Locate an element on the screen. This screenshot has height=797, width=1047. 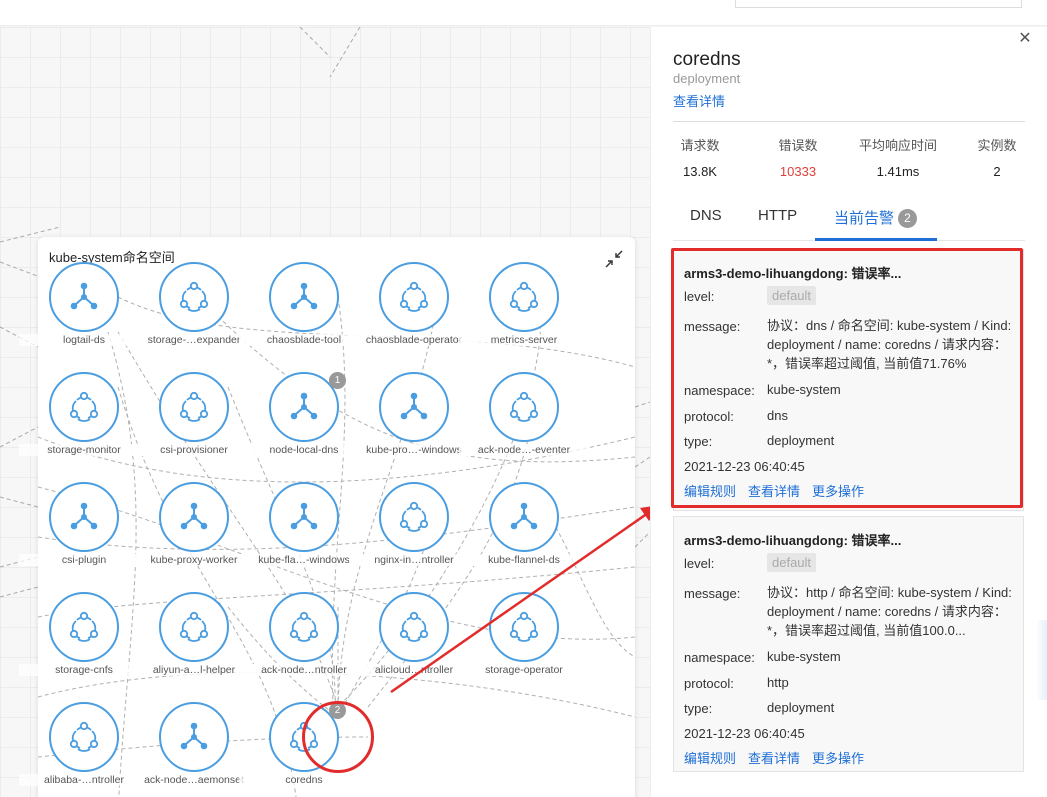
service-node: logtail-ds is located at coordinates (84, 312).